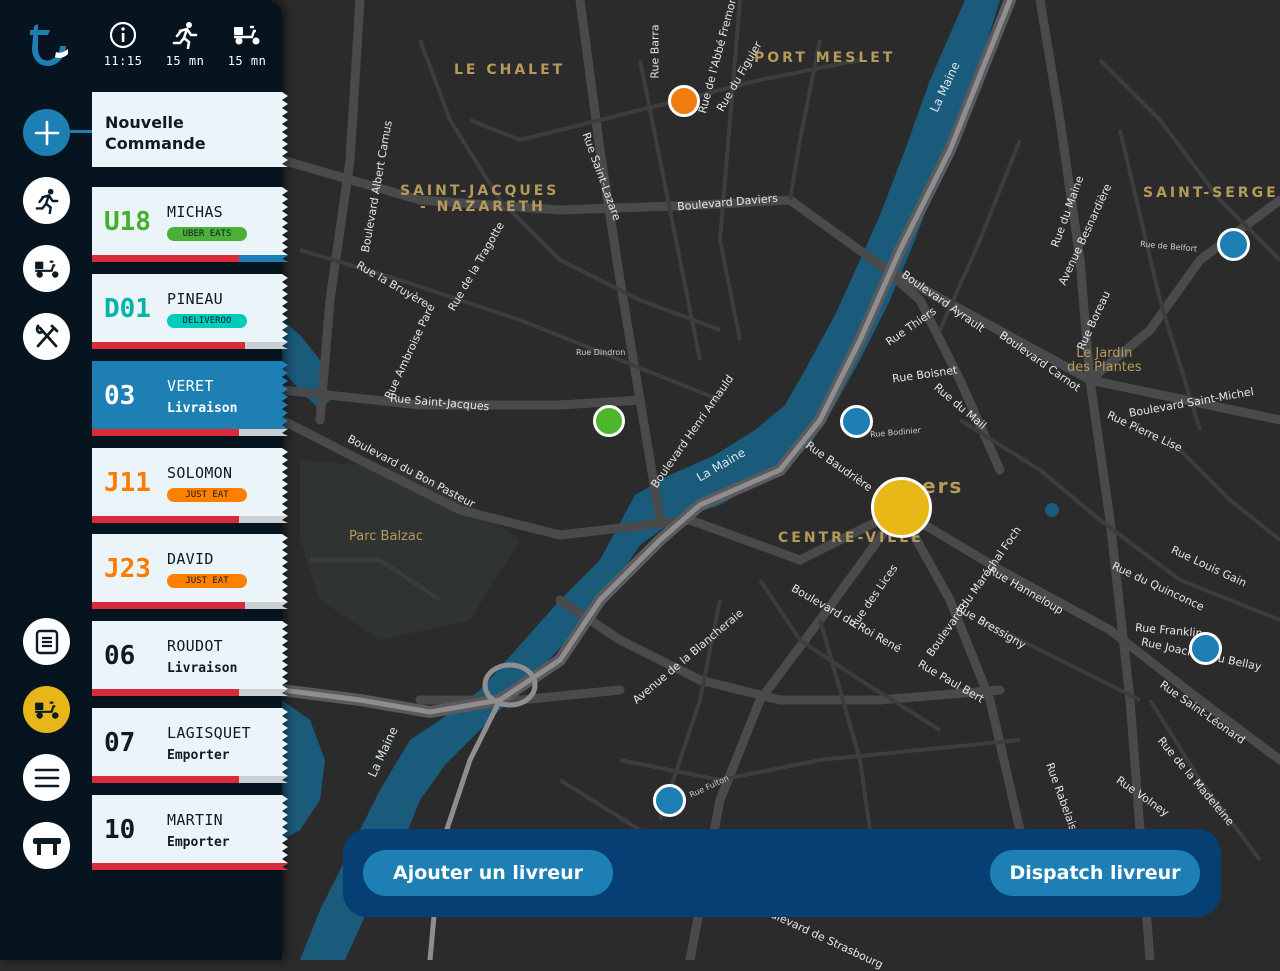  Describe the element at coordinates (155, 133) in the screenshot. I see `new-order-label: Nouvelle Commande` at that location.